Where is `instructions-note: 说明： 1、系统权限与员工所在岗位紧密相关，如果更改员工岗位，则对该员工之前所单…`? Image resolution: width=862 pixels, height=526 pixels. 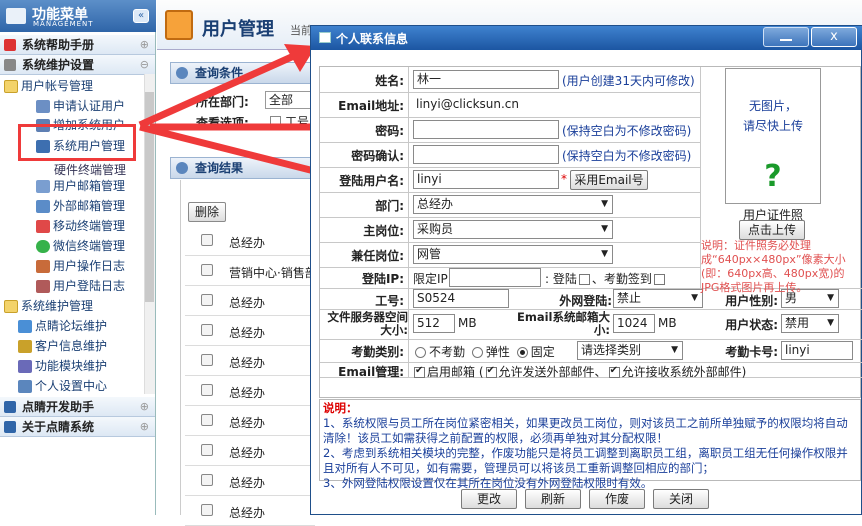 instructions-note: 说明： 1、系统权限与员工所在岗位紧密相关，如果更改员工岗位，则对该员工之前所单… is located at coordinates (590, 444).